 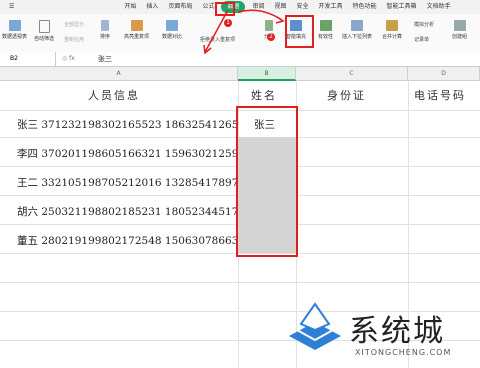 What do you see at coordinates (403, 352) in the screenshot?
I see `watermark-url: XITONGCHENG.COM` at bounding box center [403, 352].